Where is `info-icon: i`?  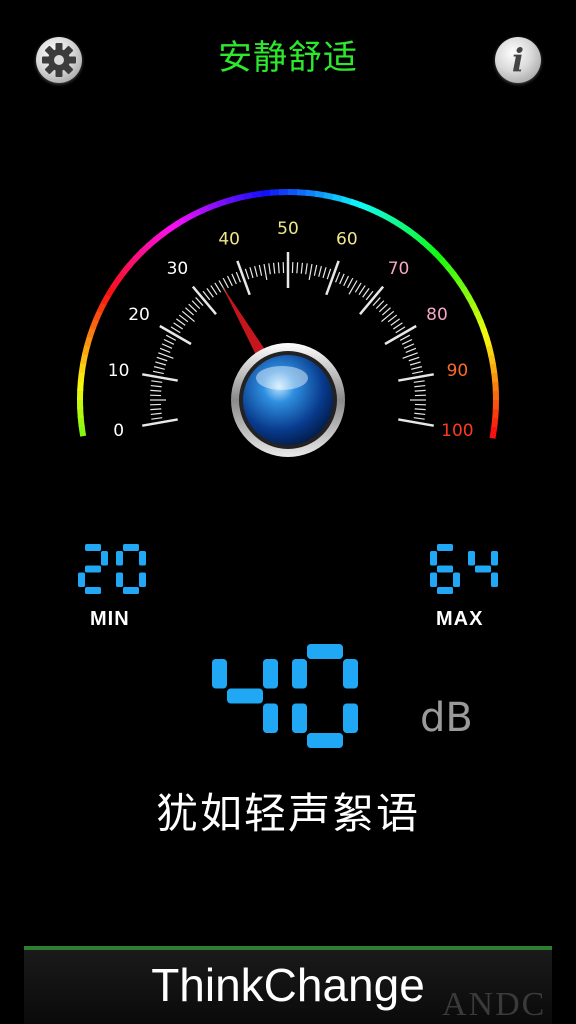 info-icon: i is located at coordinates (518, 60).